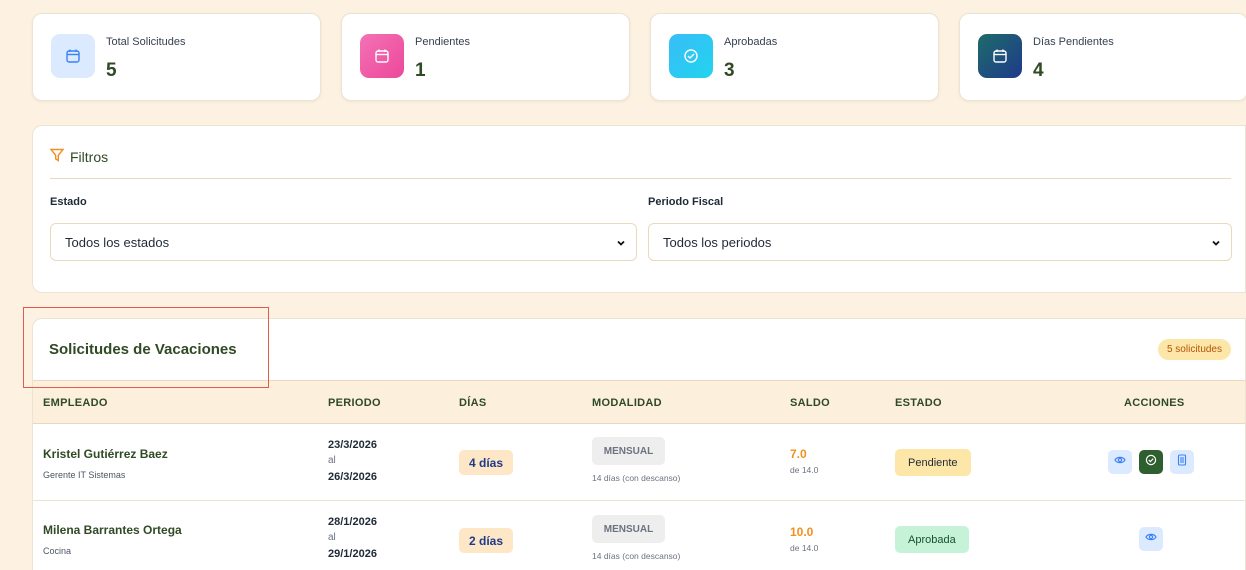  I want to click on stat-card-pendientes: Pendientes 1, so click(485, 57).